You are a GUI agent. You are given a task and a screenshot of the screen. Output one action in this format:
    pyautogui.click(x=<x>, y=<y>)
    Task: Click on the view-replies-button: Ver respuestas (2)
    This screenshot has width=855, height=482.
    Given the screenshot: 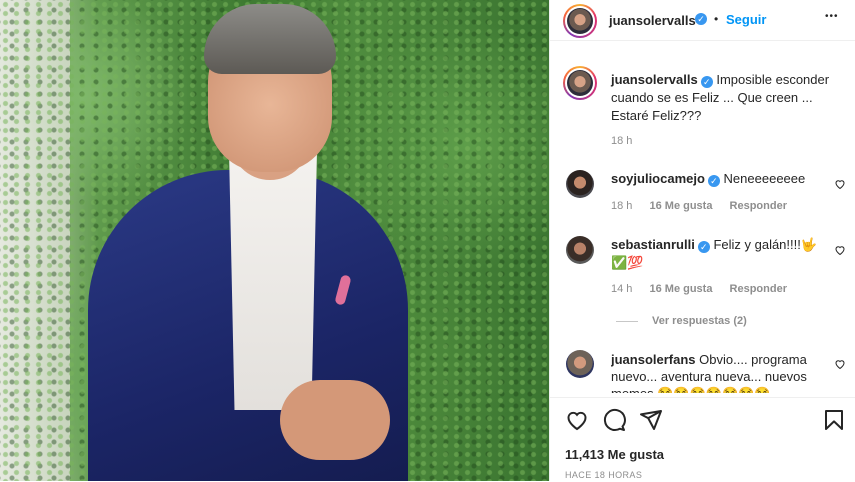 What is the action you would take?
    pyautogui.click(x=699, y=321)
    